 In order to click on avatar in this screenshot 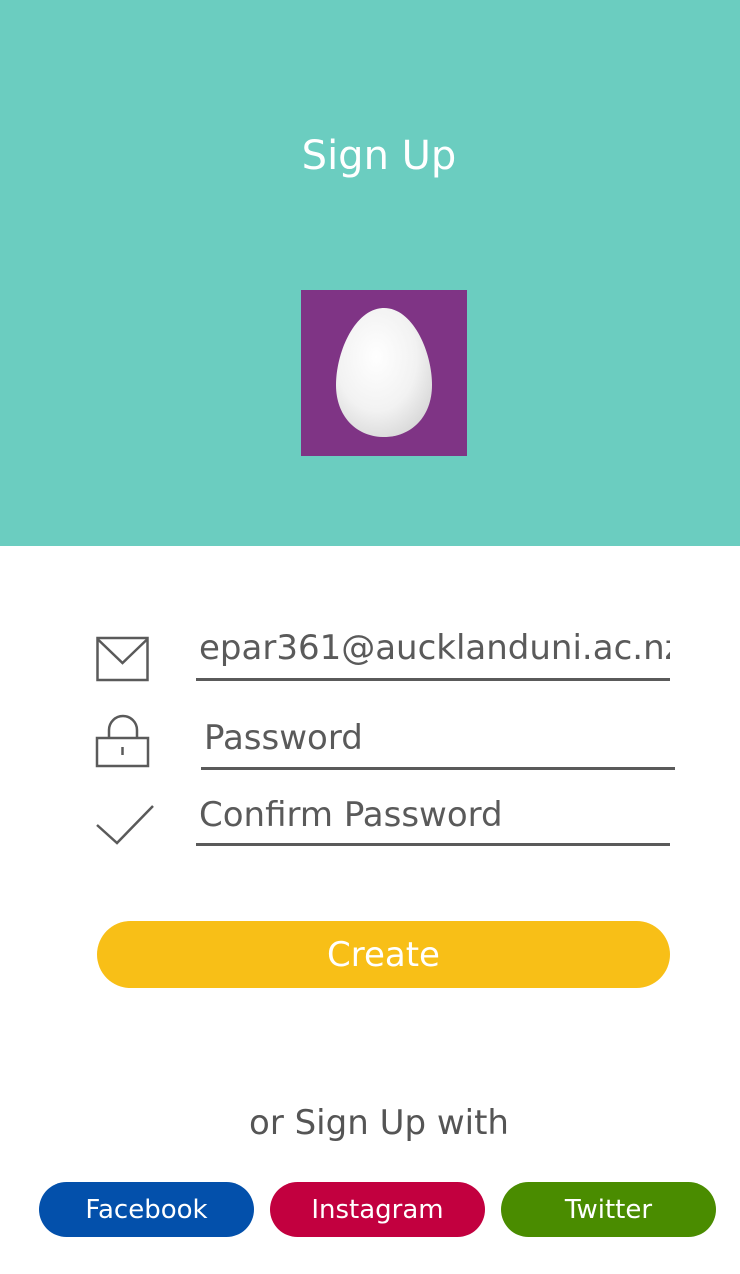, I will do `click(384, 373)`.